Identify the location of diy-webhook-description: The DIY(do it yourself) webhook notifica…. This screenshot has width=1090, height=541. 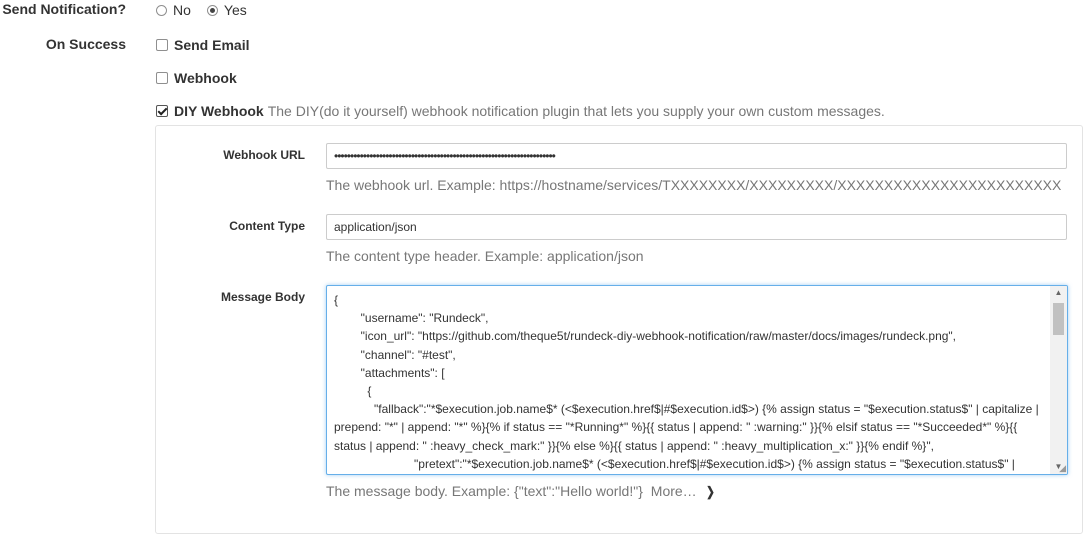
(576, 111).